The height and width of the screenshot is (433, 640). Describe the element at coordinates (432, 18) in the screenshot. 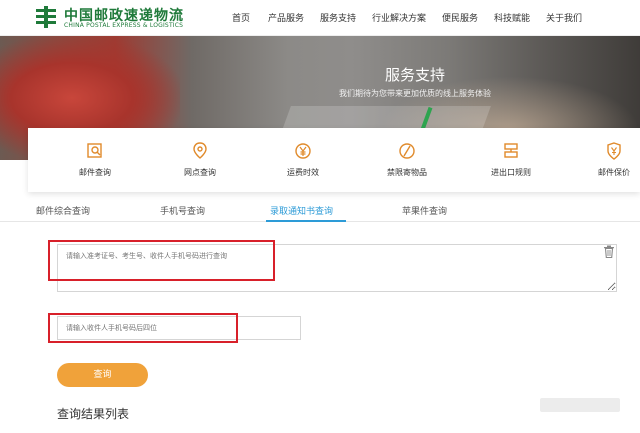

I see `main-nav: 首页 产品服务 服务支持 行业解决方案 便民服务 科技赋能 关于我们` at that location.